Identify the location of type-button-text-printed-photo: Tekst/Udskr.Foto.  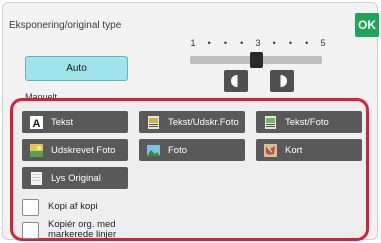
(192, 122).